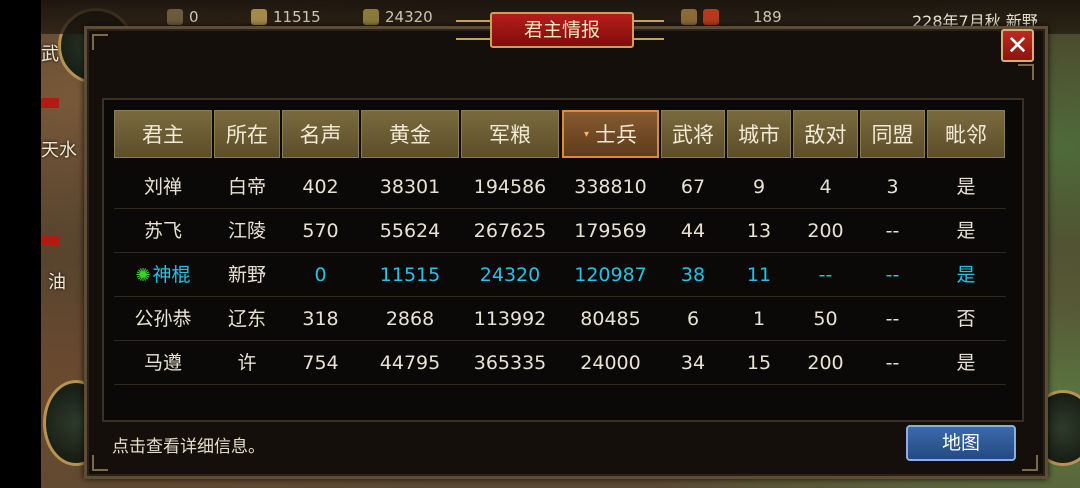 The width and height of the screenshot is (1080, 488). What do you see at coordinates (320, 134) in the screenshot?
I see `header-col-fame: 名声` at bounding box center [320, 134].